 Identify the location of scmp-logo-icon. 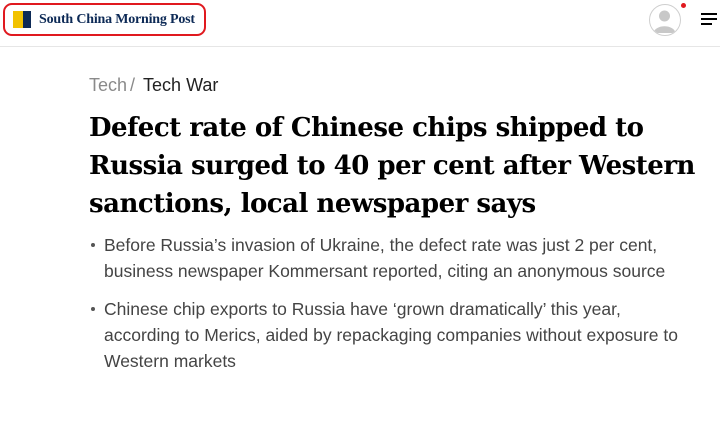
(22, 19).